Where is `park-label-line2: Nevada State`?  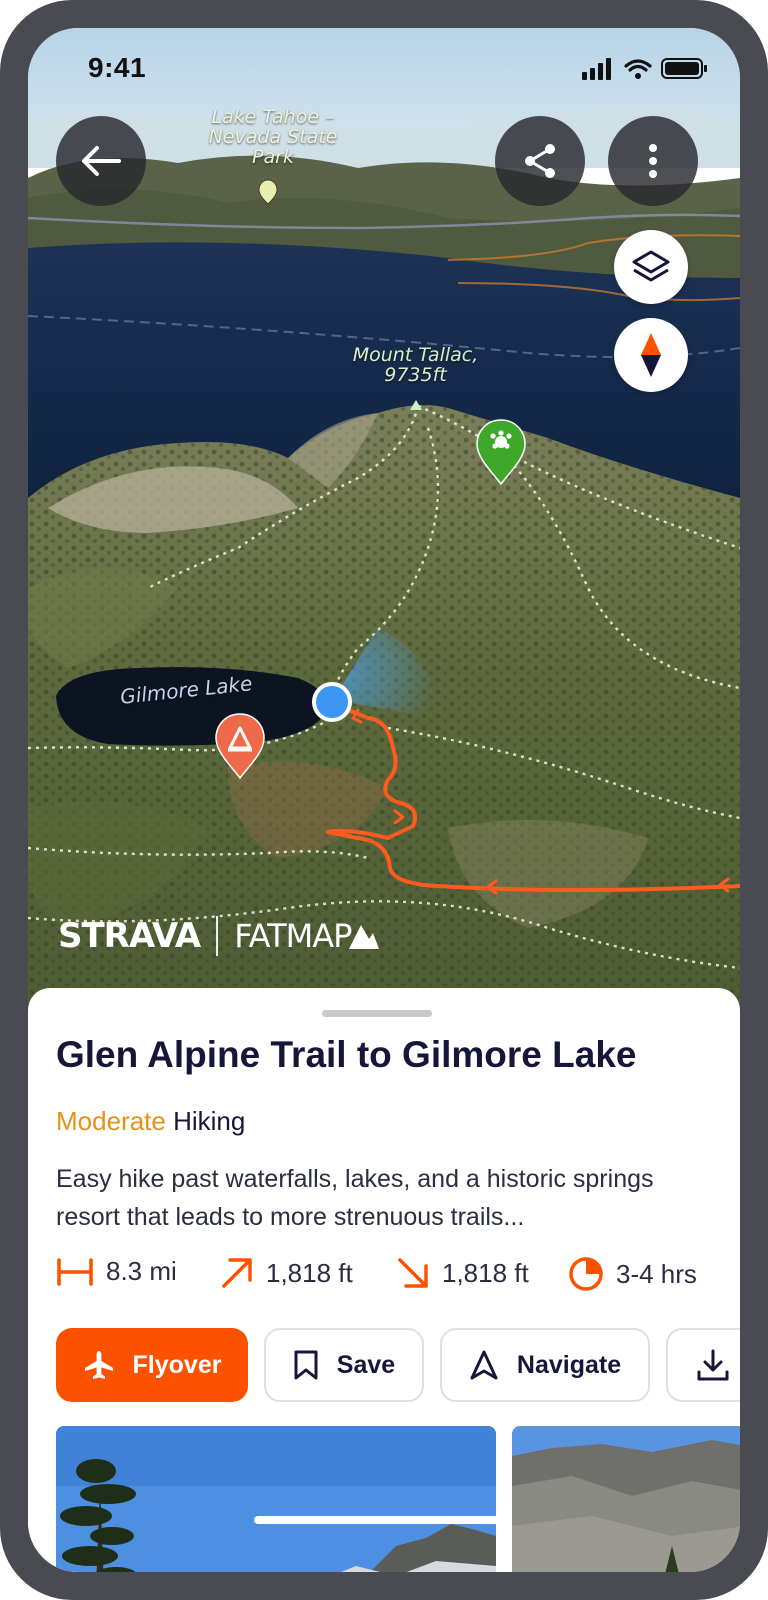 park-label-line2: Nevada State is located at coordinates (273, 136).